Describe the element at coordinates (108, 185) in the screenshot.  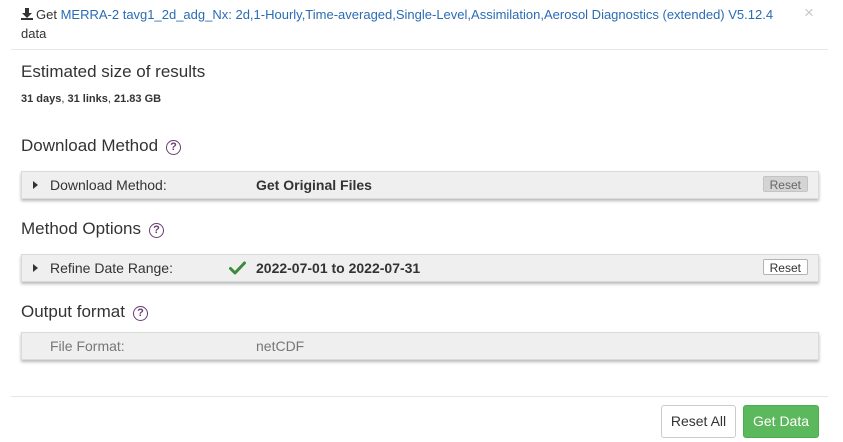
I see `download-method-label: Download Method:` at that location.